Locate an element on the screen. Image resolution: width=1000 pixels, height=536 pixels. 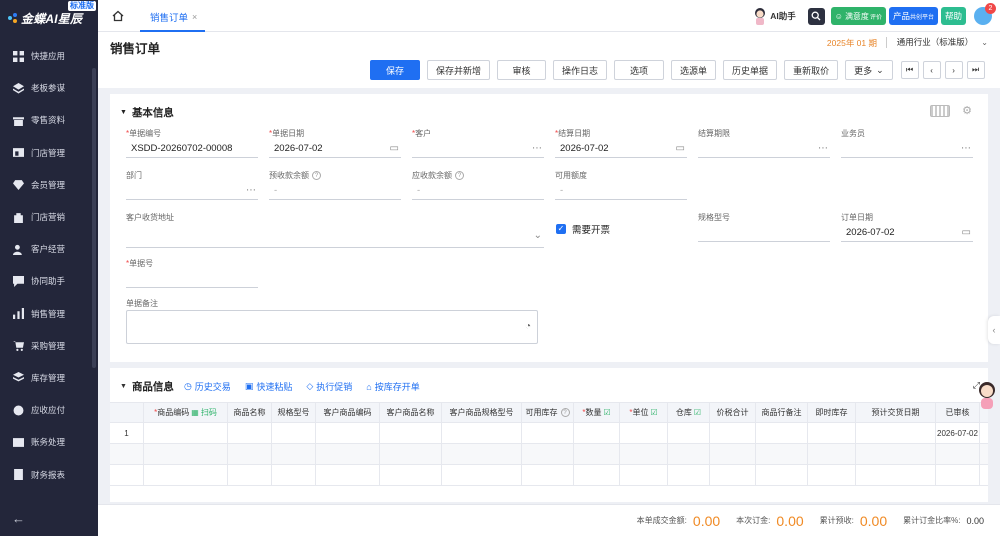
sidebar-item: 零售资料 is located at coordinates (49, 120).